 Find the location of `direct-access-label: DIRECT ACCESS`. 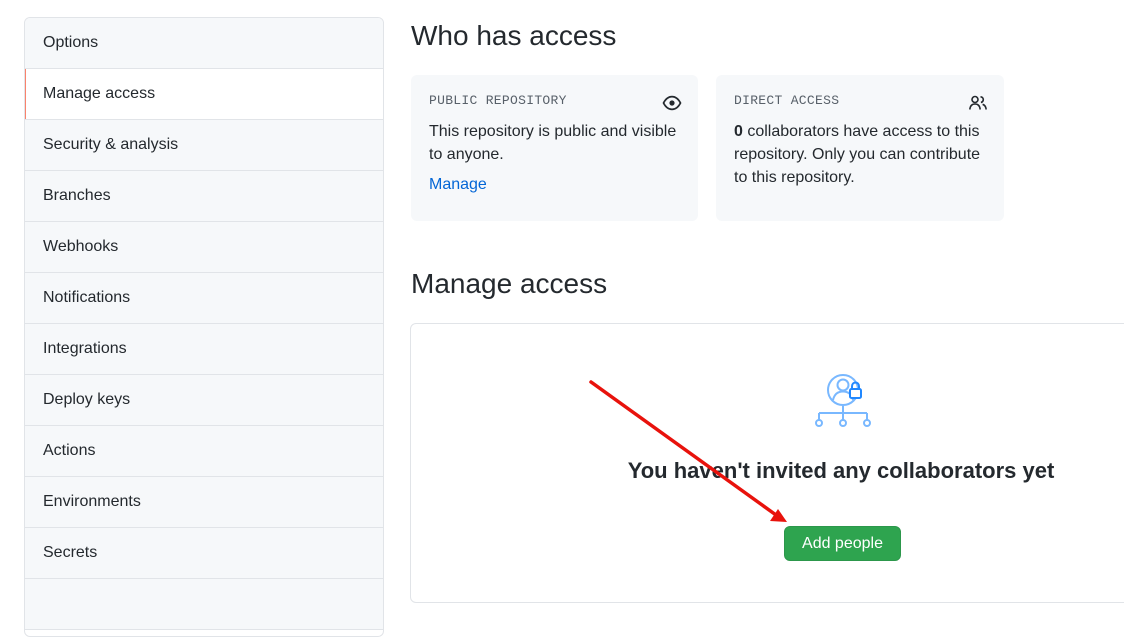

direct-access-label: DIRECT ACCESS is located at coordinates (787, 100).